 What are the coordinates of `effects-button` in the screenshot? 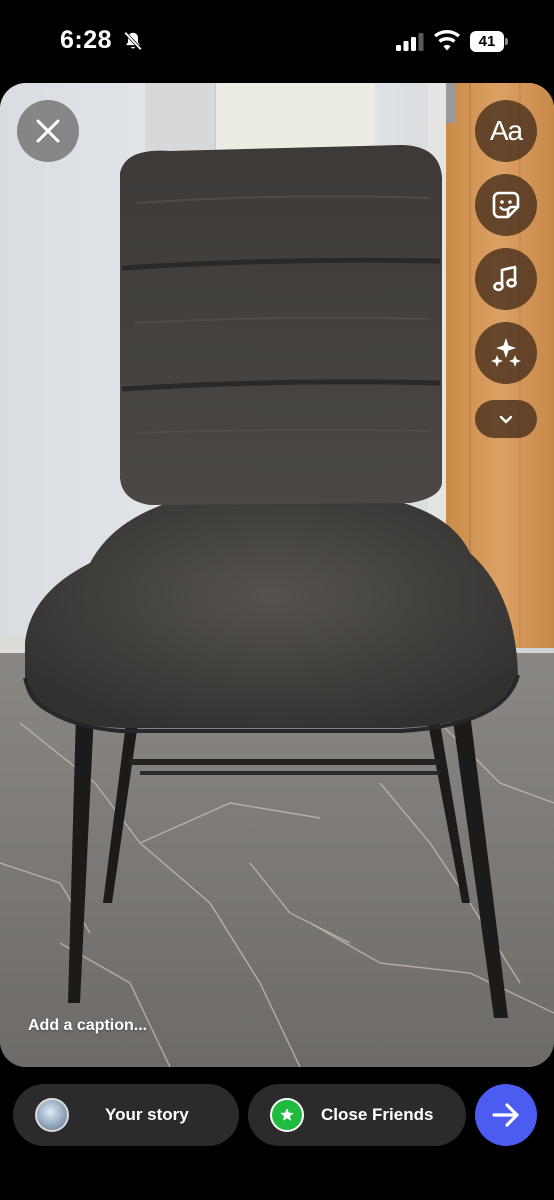 It's located at (506, 353).